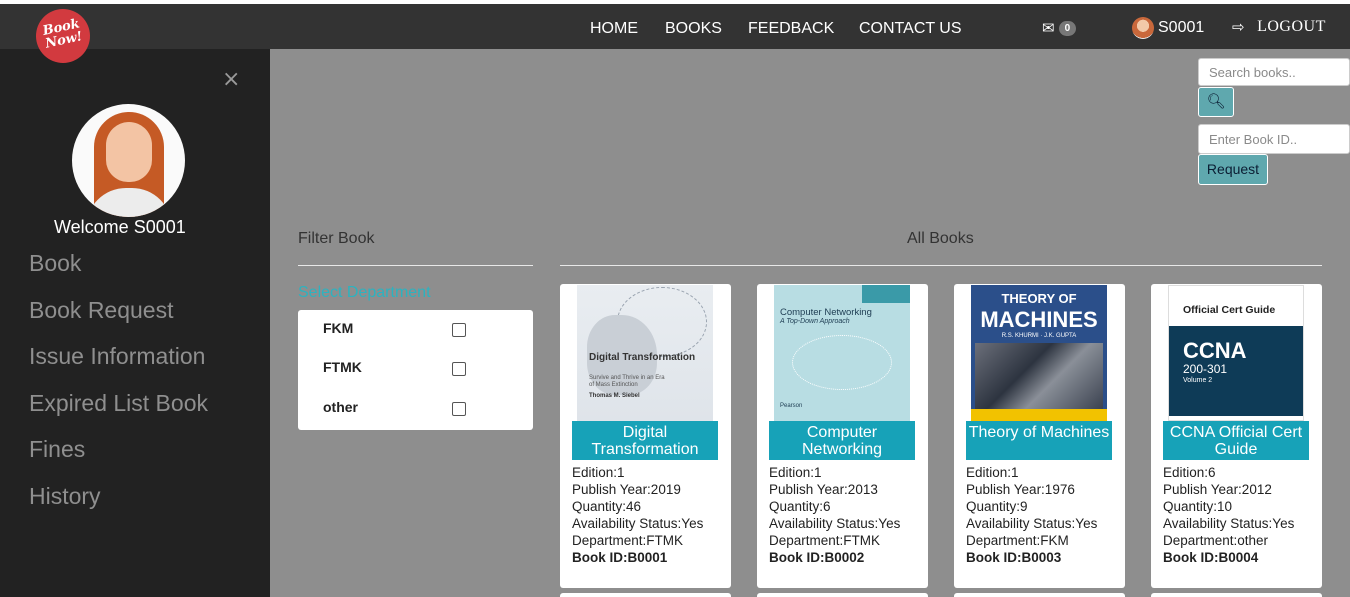 The image size is (1350, 597). I want to click on book-year: Publish Year:2019, so click(626, 489).